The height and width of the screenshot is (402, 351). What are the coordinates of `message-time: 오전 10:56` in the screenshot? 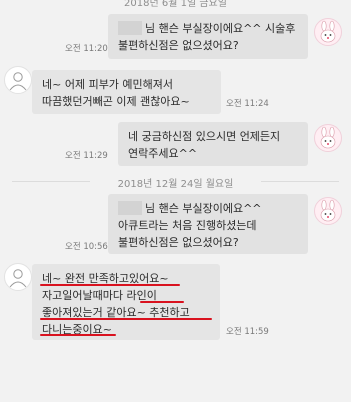 It's located at (86, 247).